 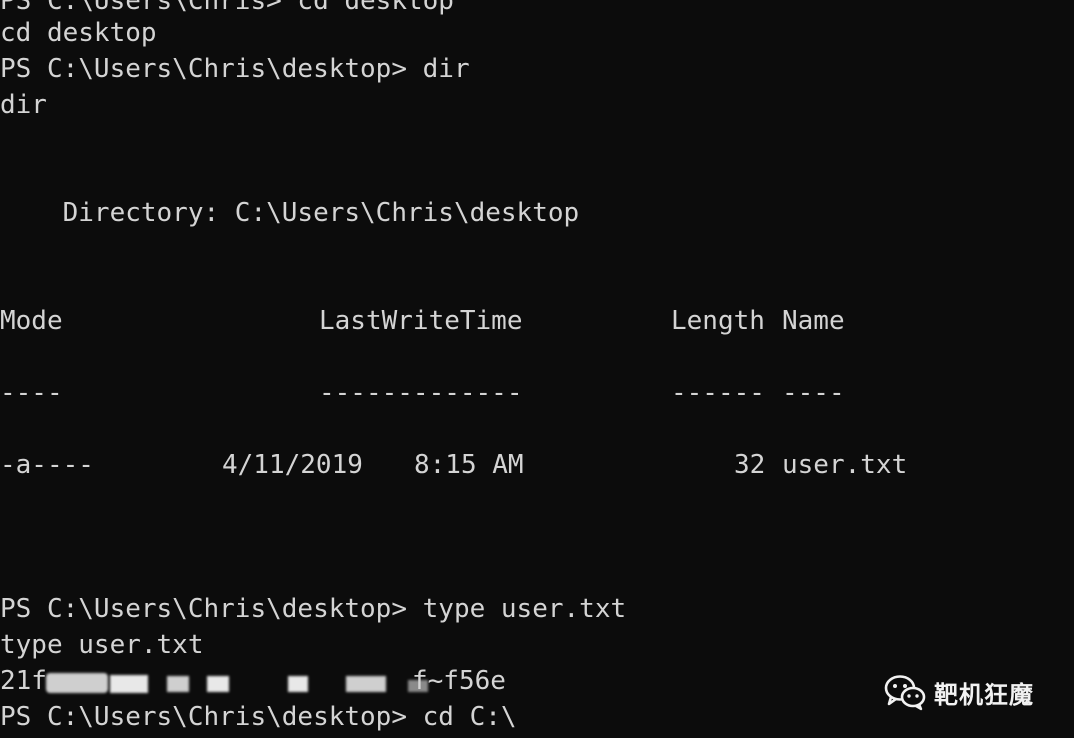 I want to click on wechat-icon, so click(x=905, y=693).